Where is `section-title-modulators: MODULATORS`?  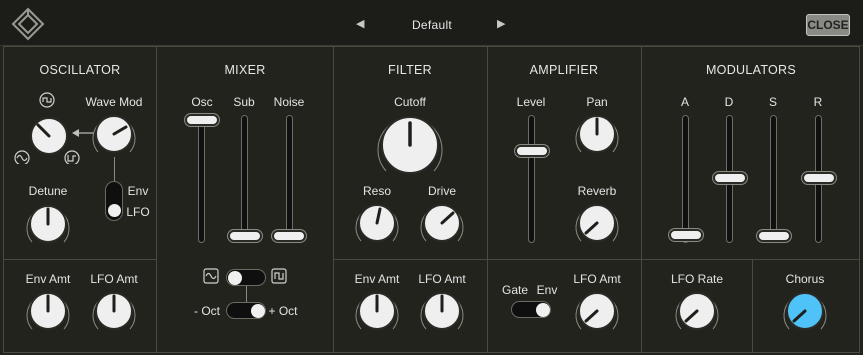 section-title-modulators: MODULATORS is located at coordinates (751, 70).